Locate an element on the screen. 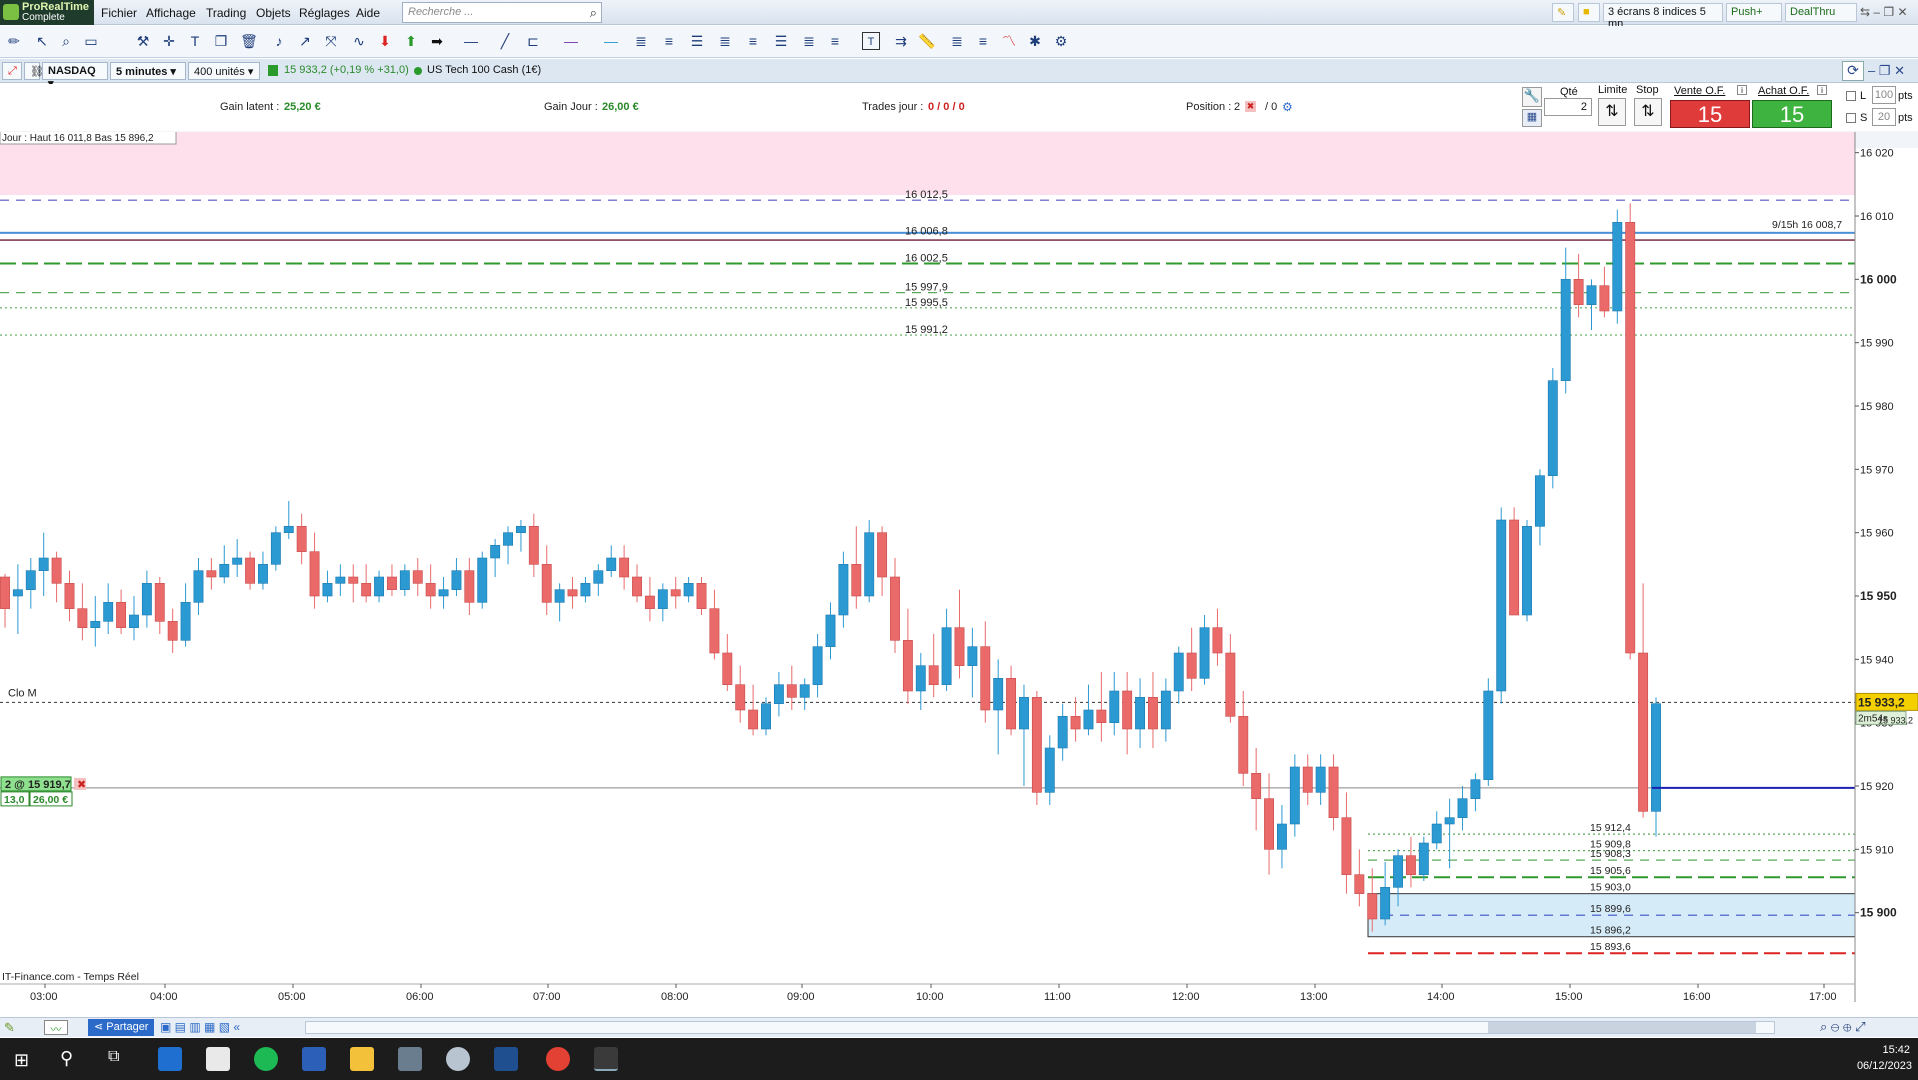  fib-icon-6: ☰ is located at coordinates (781, 41).